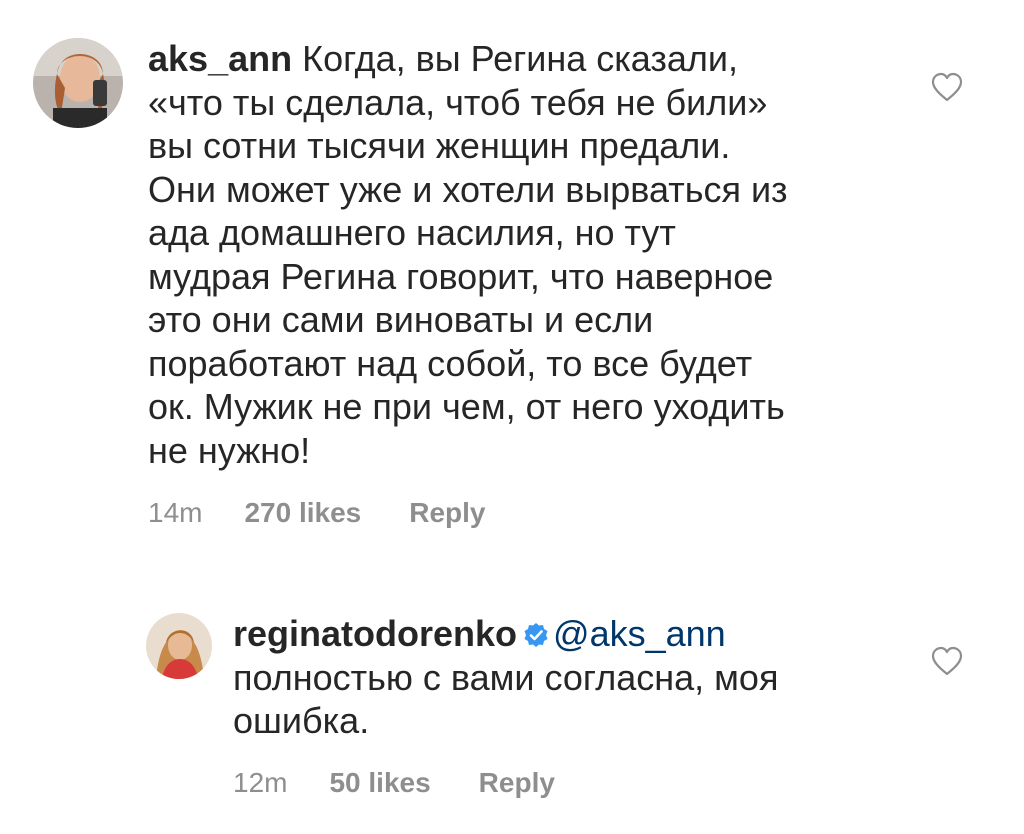 The width and height of the screenshot is (1024, 834). Describe the element at coordinates (461, 276) in the screenshot. I see `comment-line: мудрая Регина говорит, что наверное` at that location.